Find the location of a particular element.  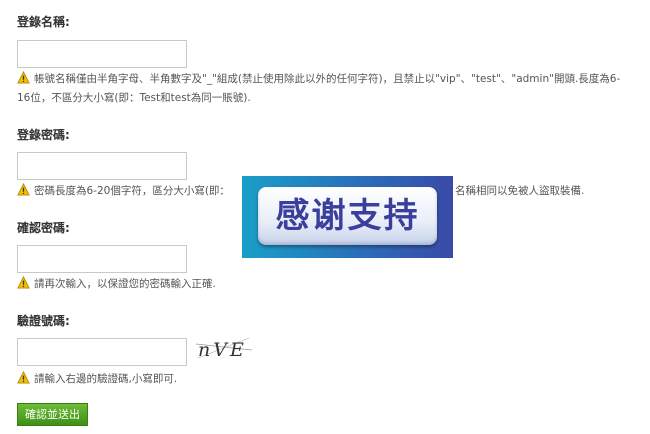

confirm-password-hint: 請再次輸入，以保證您的密碼輸入正確. is located at coordinates (331, 284).